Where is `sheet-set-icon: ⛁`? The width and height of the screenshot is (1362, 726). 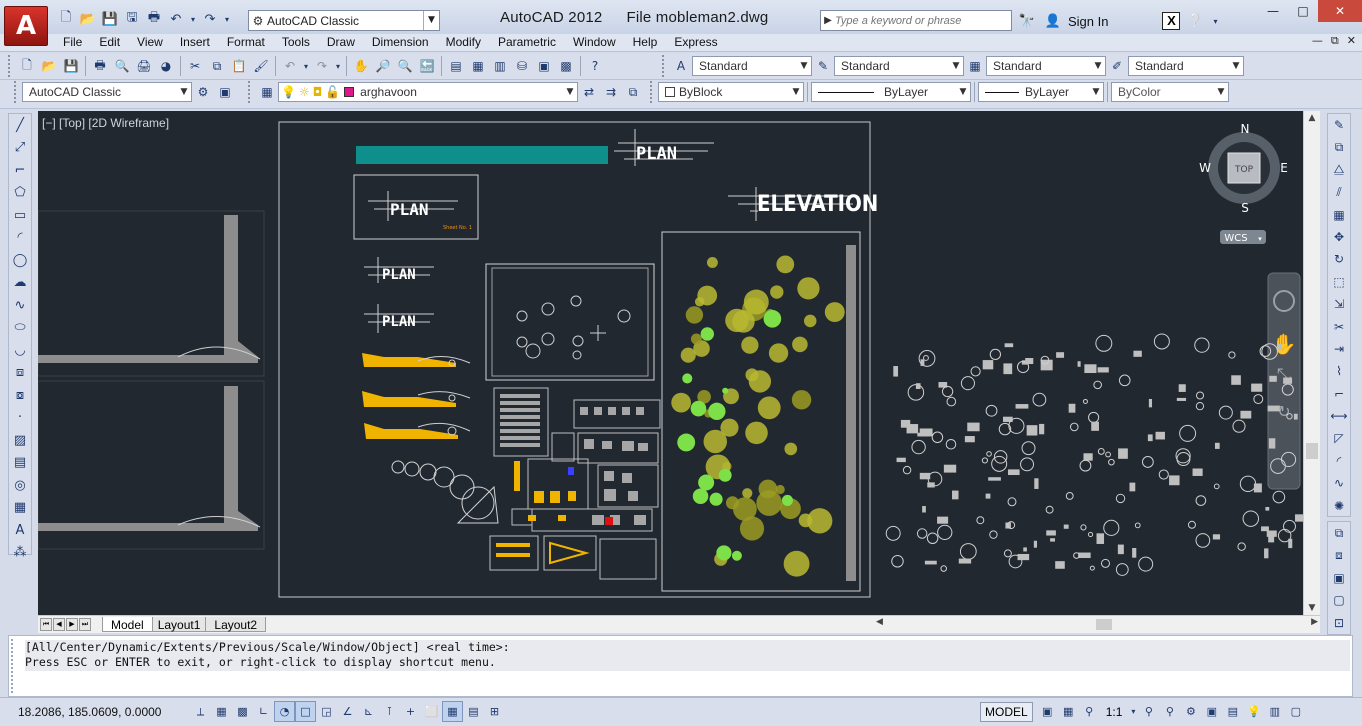 sheet-set-icon: ⛁ is located at coordinates (522, 66).